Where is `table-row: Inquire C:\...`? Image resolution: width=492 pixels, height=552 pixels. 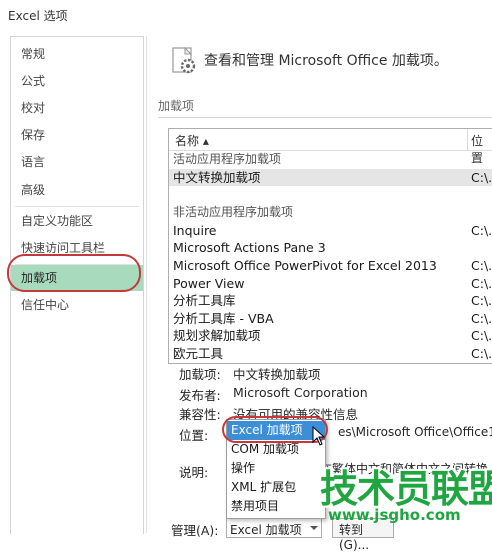 table-row: Inquire C:\... is located at coordinates (330, 230).